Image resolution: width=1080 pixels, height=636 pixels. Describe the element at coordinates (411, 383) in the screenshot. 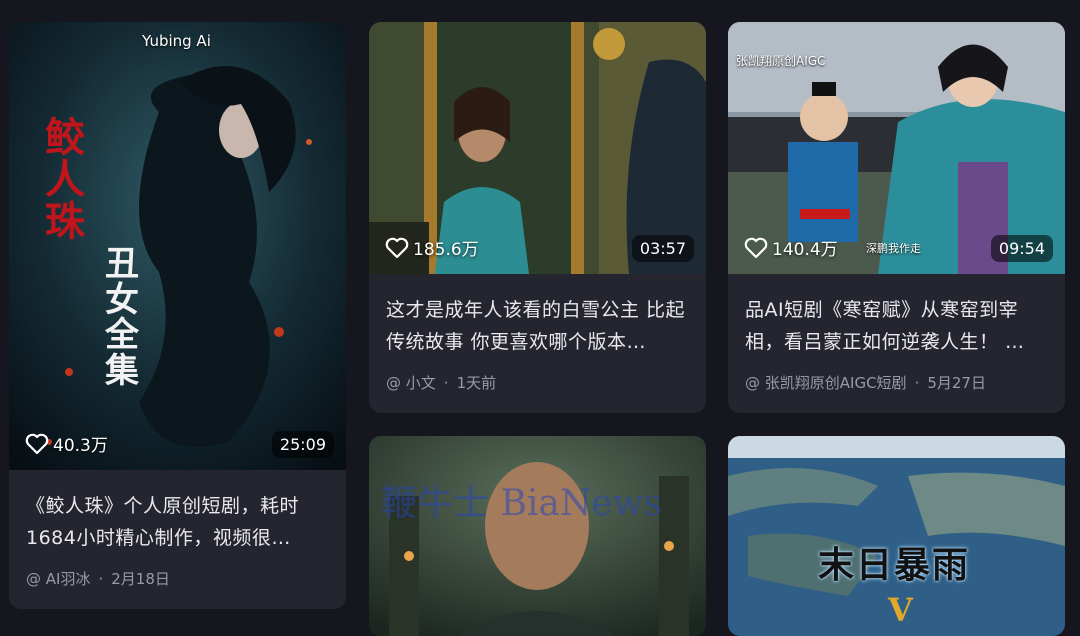

I see `author-name: @ 小文` at that location.